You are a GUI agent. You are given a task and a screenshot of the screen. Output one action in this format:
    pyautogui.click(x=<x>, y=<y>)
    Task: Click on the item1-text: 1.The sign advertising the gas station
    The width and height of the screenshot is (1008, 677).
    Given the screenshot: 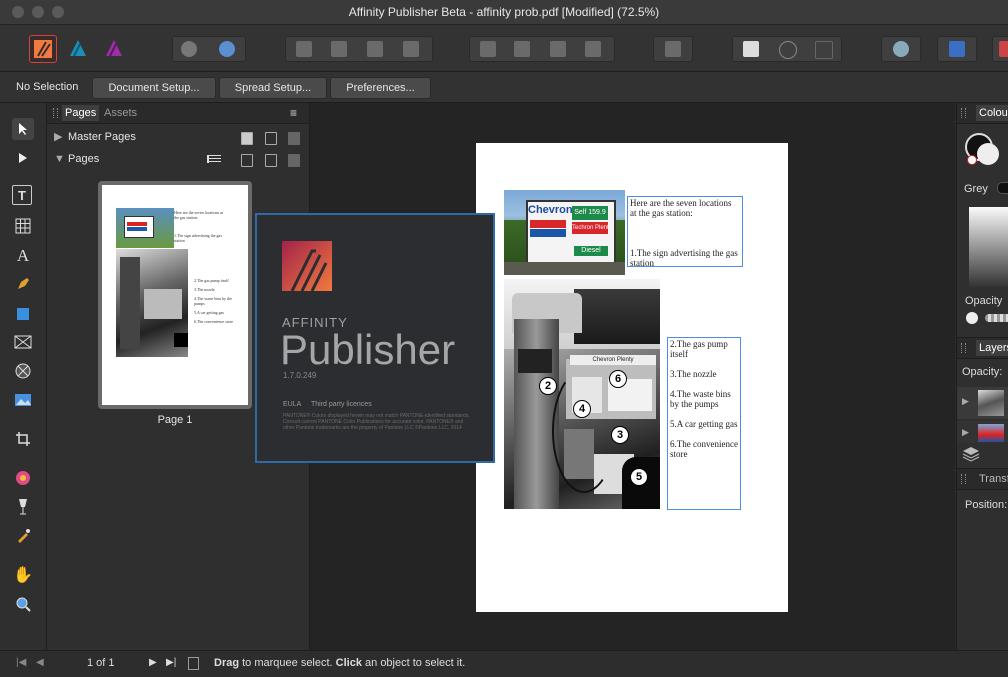 What is the action you would take?
    pyautogui.click(x=684, y=258)
    